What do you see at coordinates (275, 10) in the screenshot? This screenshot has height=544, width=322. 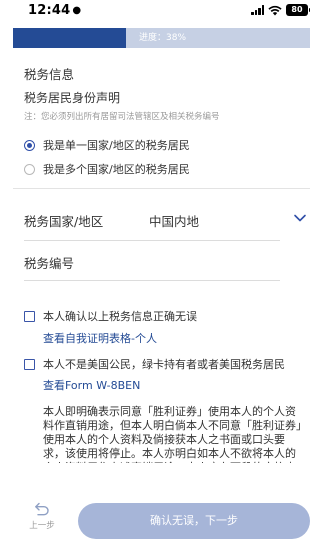 I see `wifi-icon` at bounding box center [275, 10].